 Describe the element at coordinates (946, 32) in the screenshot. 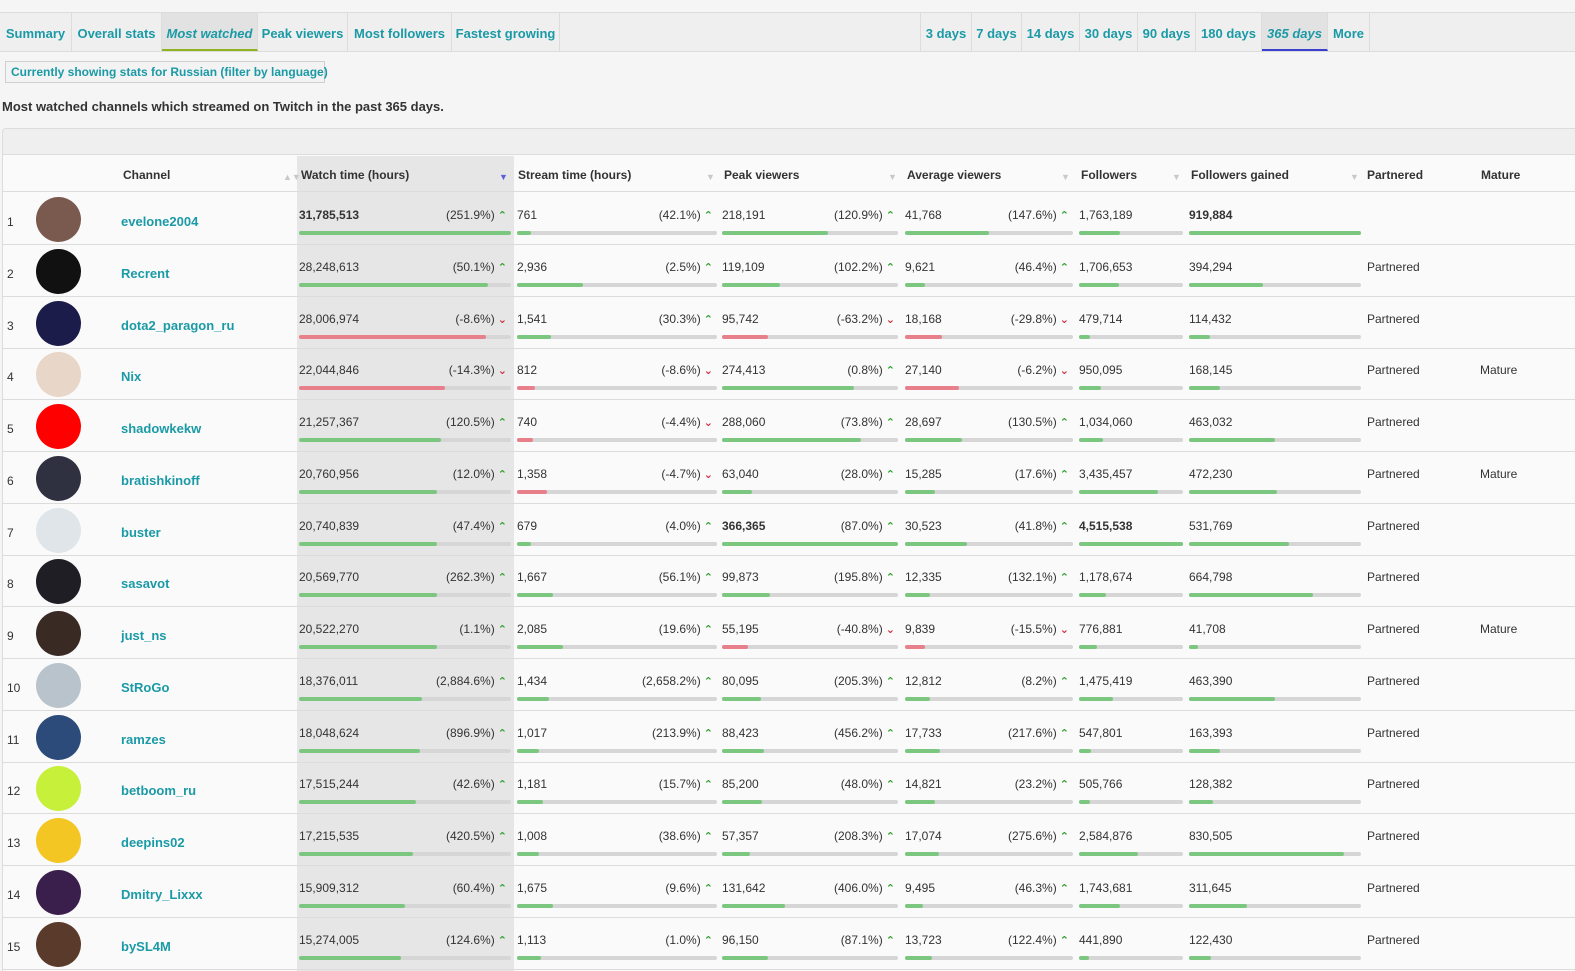

I see `tab-3-days: 3 days` at that location.